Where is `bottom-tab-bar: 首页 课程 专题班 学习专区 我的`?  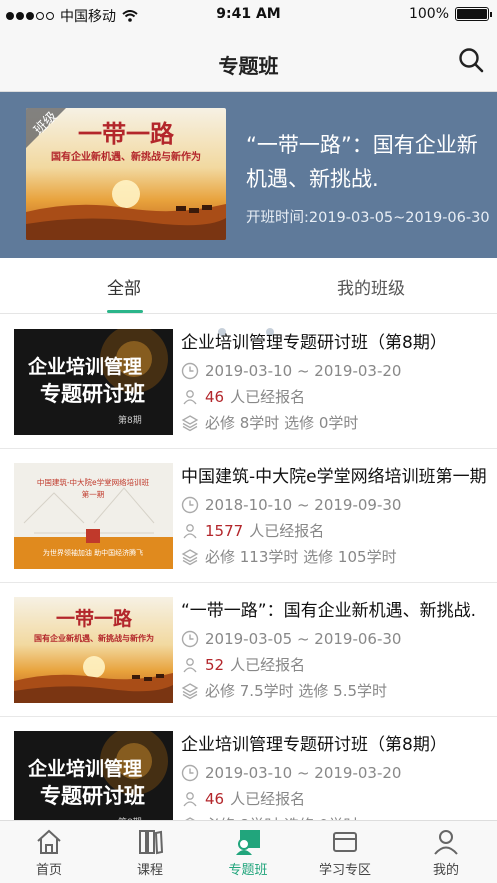
bottom-tab-bar: 首页 课程 专题班 学习专区 我的 is located at coordinates (248, 851).